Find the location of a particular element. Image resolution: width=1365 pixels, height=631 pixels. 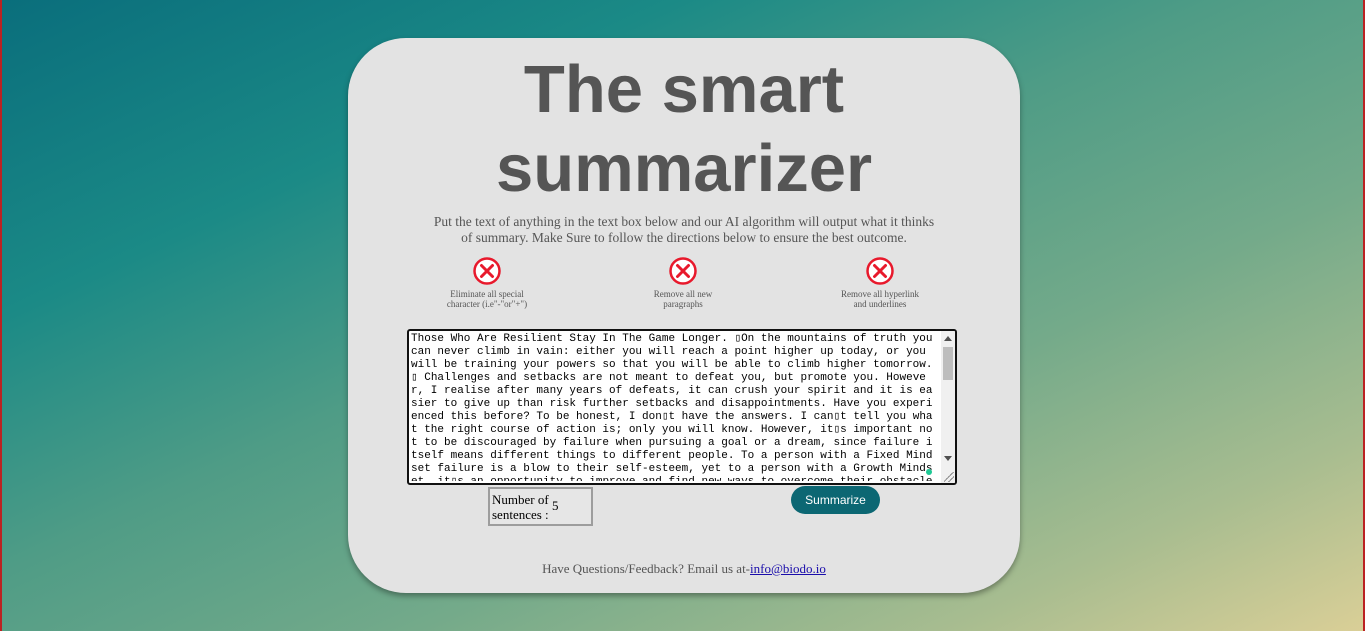

resize-handle-icon is located at coordinates (949, 477).